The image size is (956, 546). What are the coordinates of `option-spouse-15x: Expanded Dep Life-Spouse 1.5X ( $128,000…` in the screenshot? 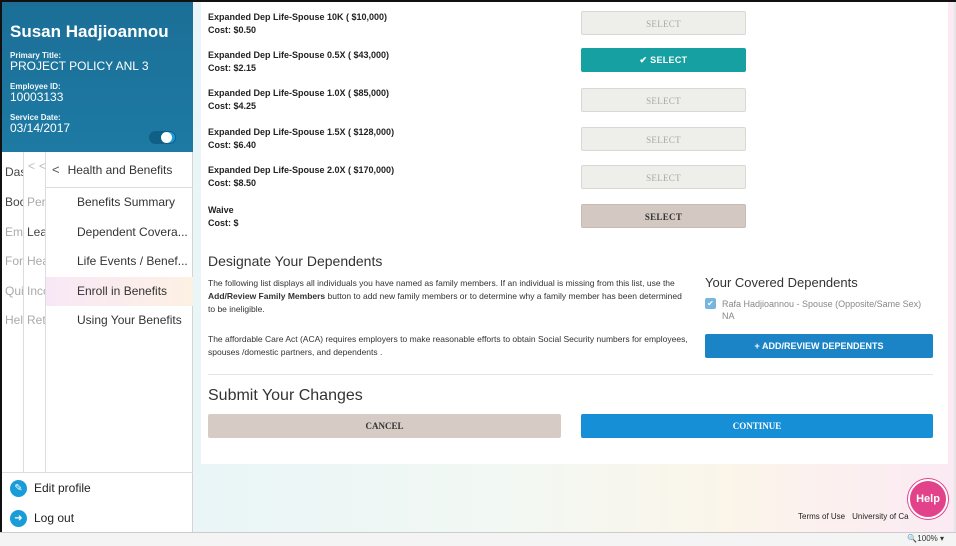 It's located at (388, 139).